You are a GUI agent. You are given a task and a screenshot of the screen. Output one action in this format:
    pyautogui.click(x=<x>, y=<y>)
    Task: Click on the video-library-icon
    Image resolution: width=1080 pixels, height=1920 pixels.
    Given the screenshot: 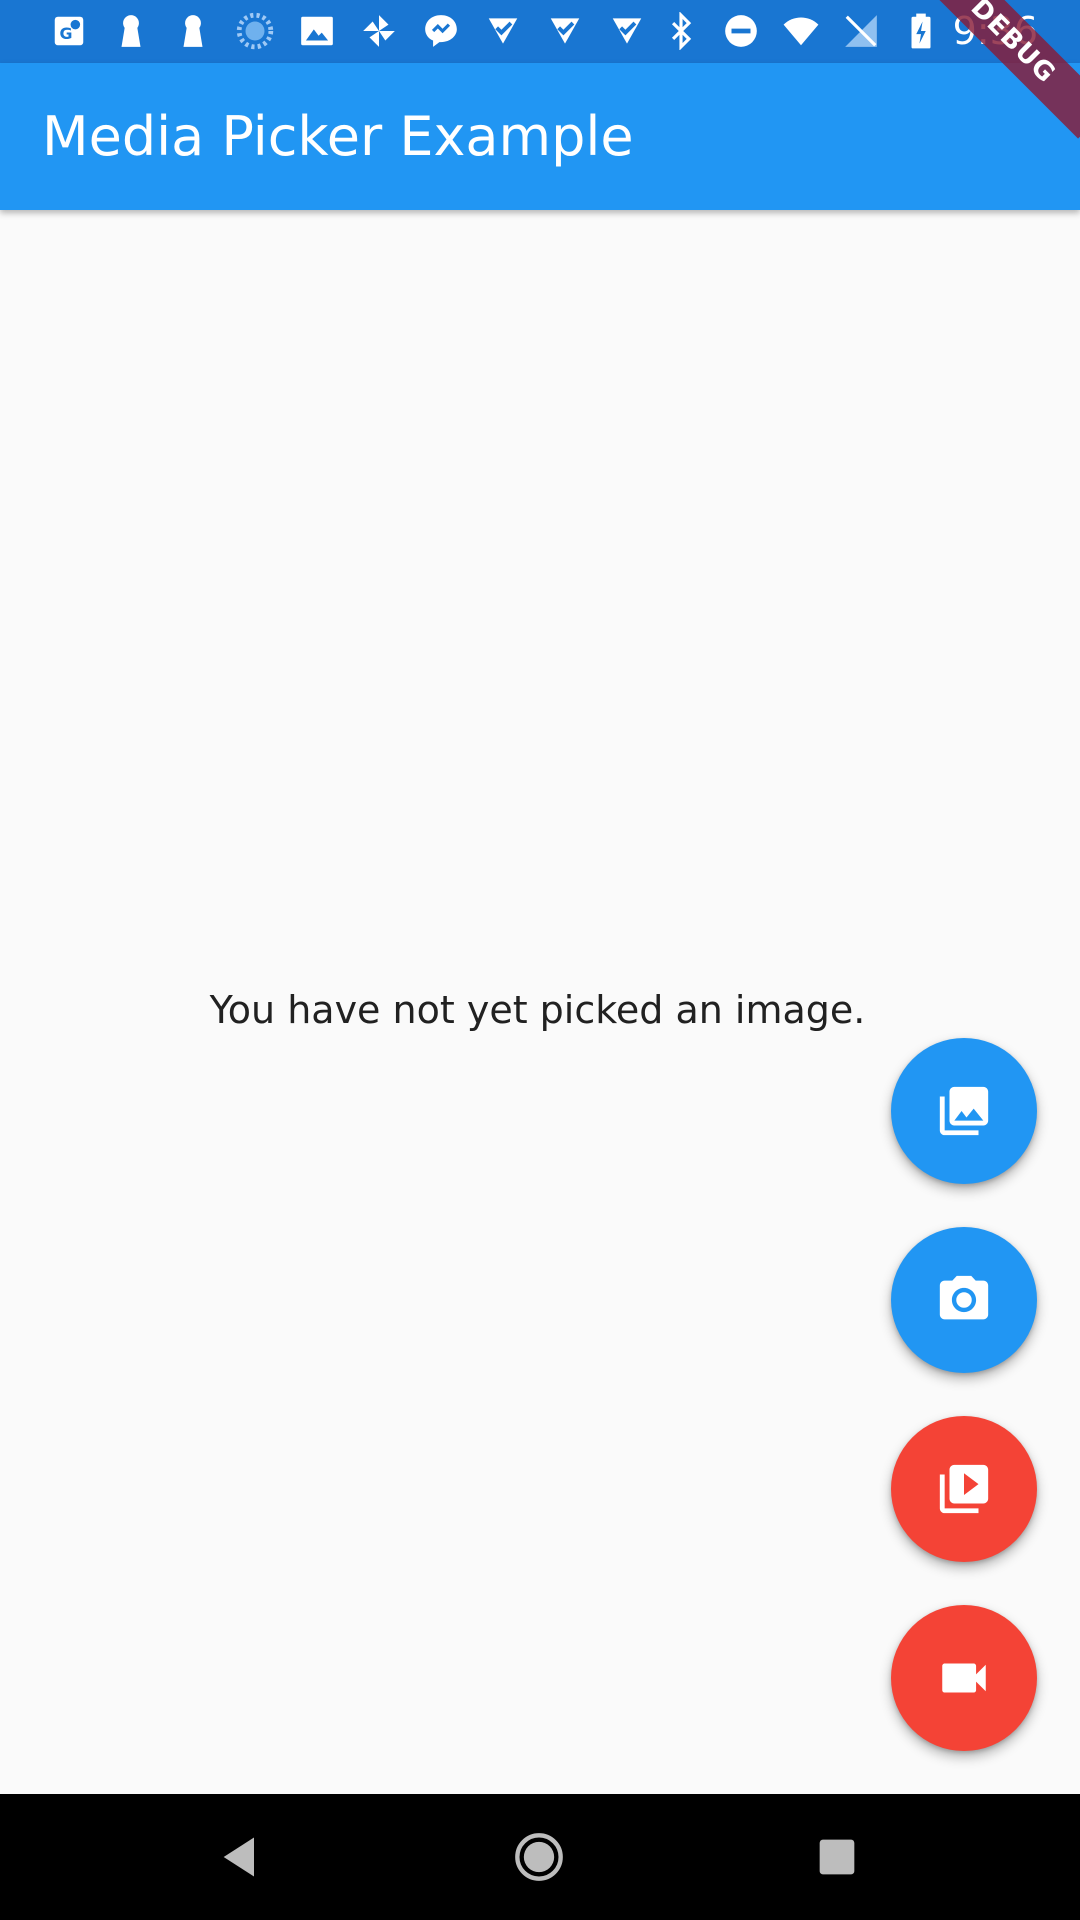 What is the action you would take?
    pyautogui.click(x=964, y=1489)
    